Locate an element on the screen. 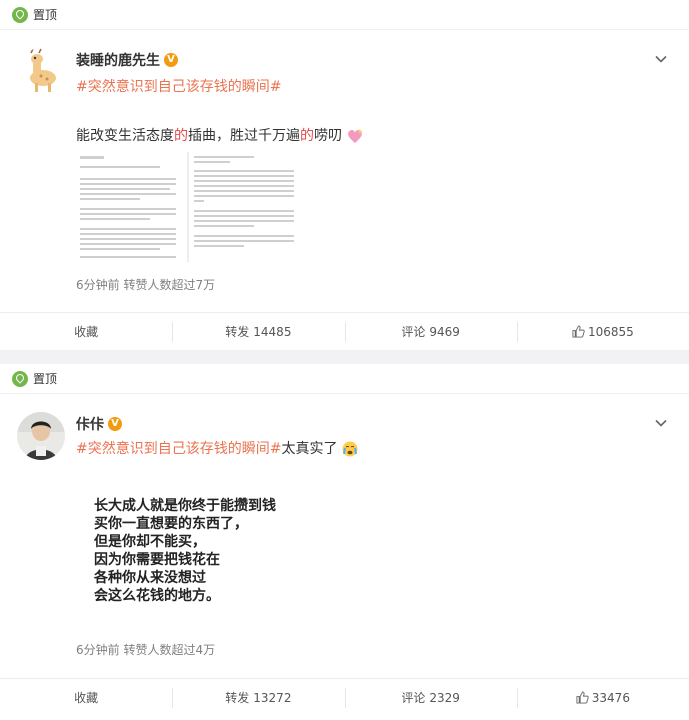 This screenshot has height=720, width=689. quote-line: 长大成人就是你终于能攒到钱 is located at coordinates (185, 506).